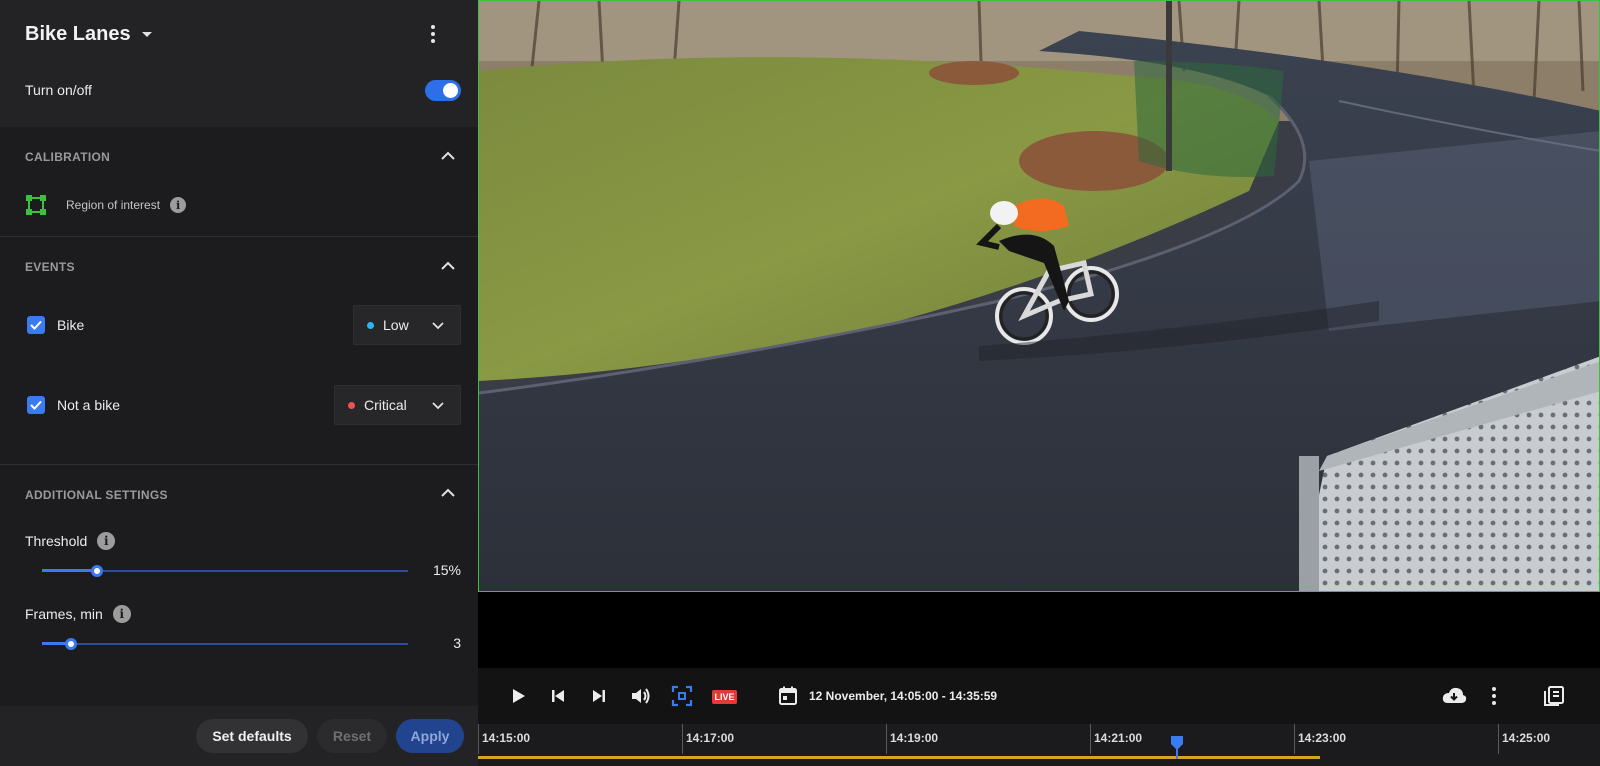 Image resolution: width=1600 pixels, height=766 pixels. I want to click on timeline-tick: 14:21:00, so click(1116, 739).